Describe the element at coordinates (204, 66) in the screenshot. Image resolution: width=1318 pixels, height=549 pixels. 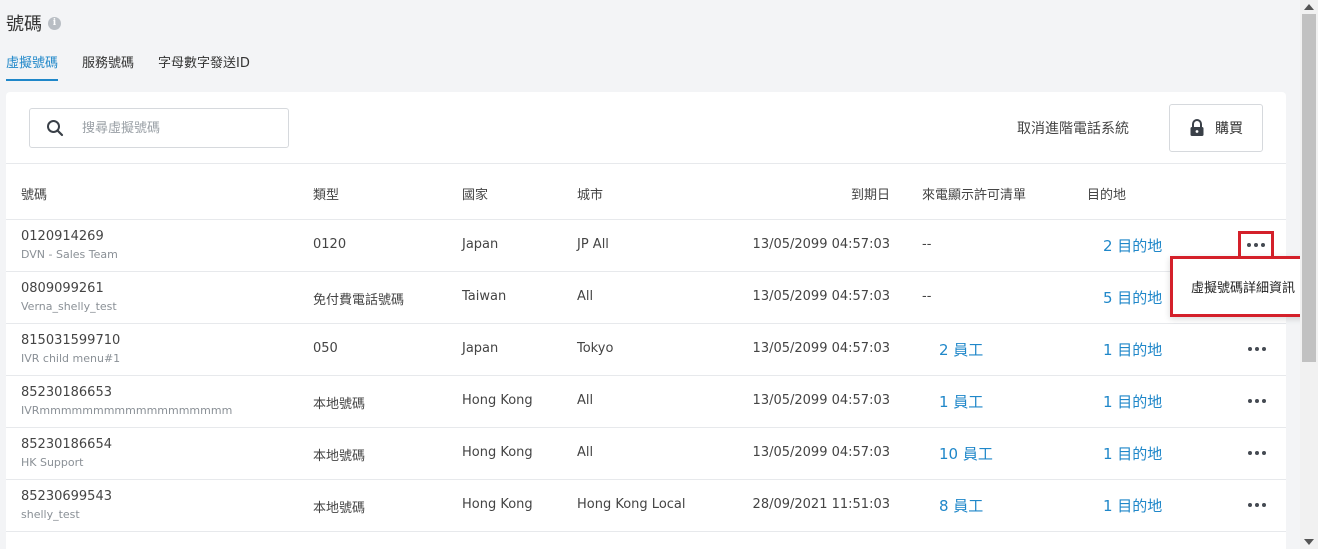
I see `tab-alphanumeric-sender-id: 字母數字發送ID` at that location.